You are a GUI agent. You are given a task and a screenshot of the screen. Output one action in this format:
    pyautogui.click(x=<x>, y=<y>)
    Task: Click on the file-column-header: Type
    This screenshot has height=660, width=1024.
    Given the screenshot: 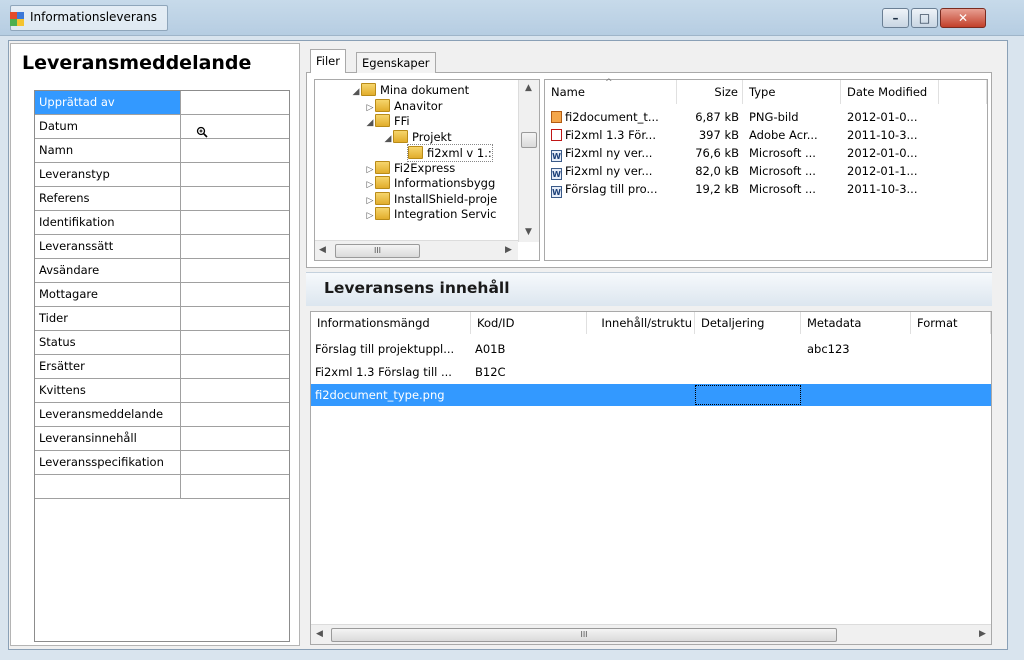 What is the action you would take?
    pyautogui.click(x=792, y=92)
    